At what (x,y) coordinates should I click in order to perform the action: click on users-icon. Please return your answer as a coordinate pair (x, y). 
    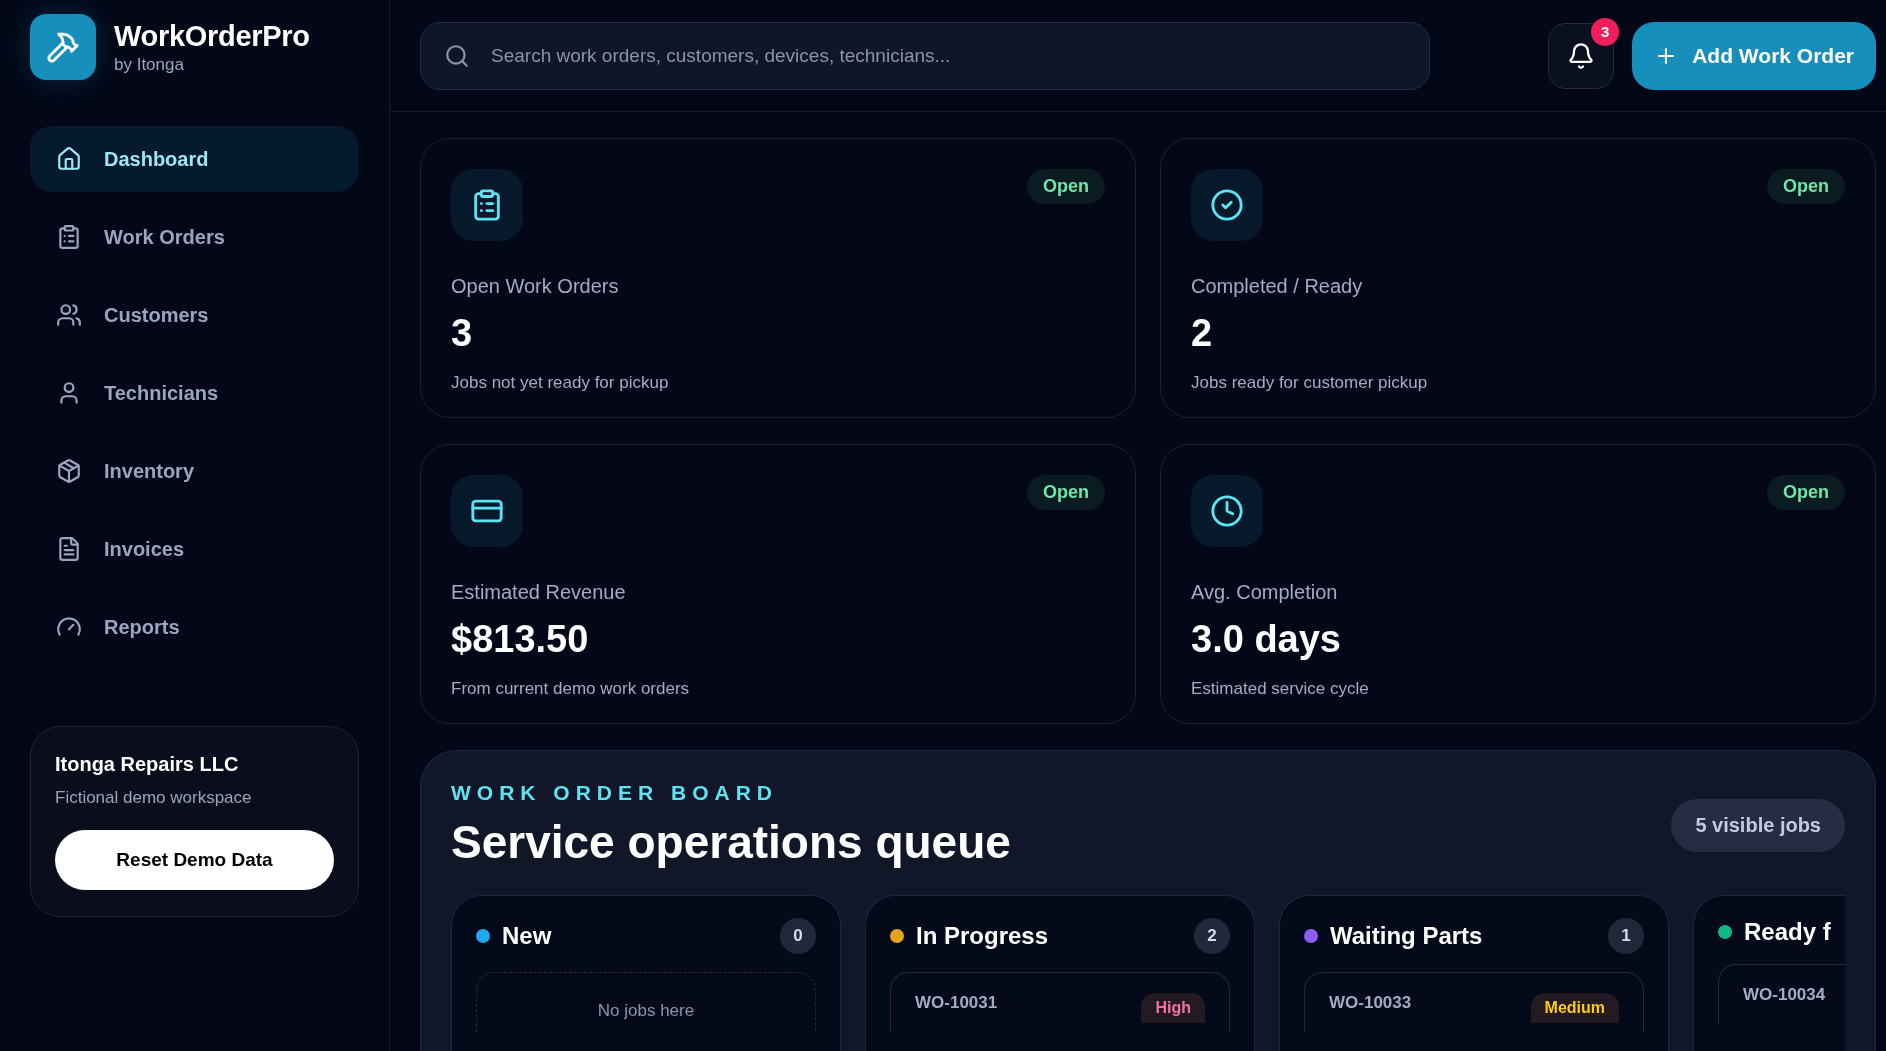
    Looking at the image, I should click on (69, 315).